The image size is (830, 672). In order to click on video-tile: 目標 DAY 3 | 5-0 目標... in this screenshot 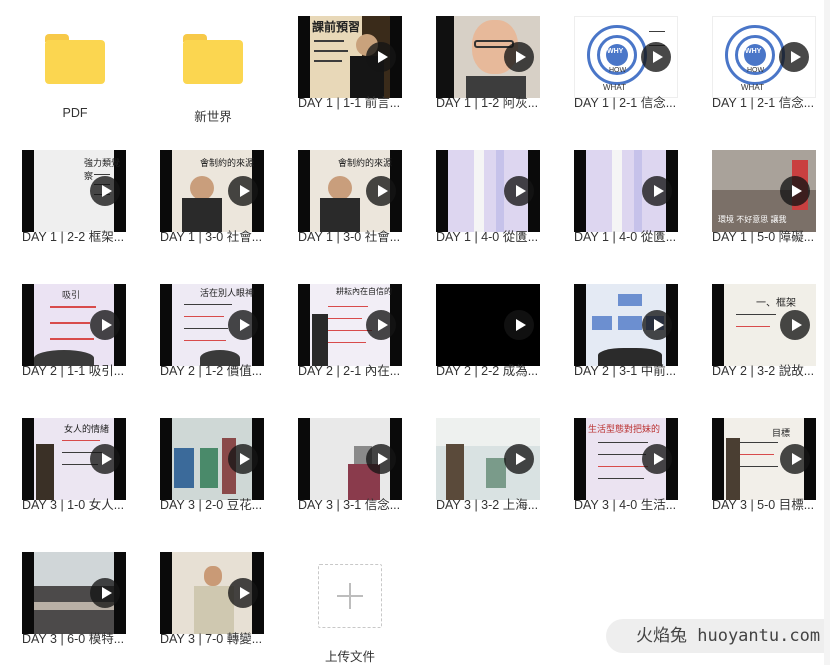, I will do `click(764, 465)`.